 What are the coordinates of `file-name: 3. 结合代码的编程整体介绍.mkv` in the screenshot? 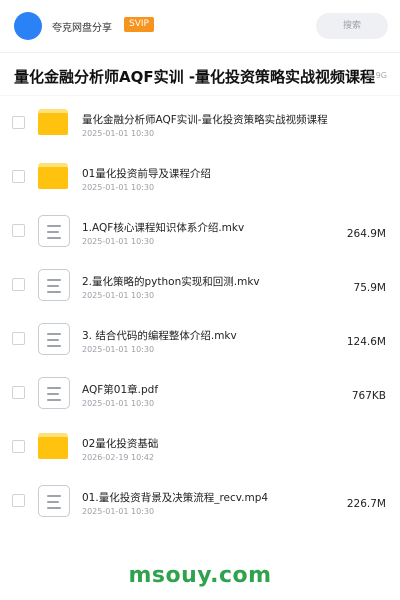 It's located at (159, 335).